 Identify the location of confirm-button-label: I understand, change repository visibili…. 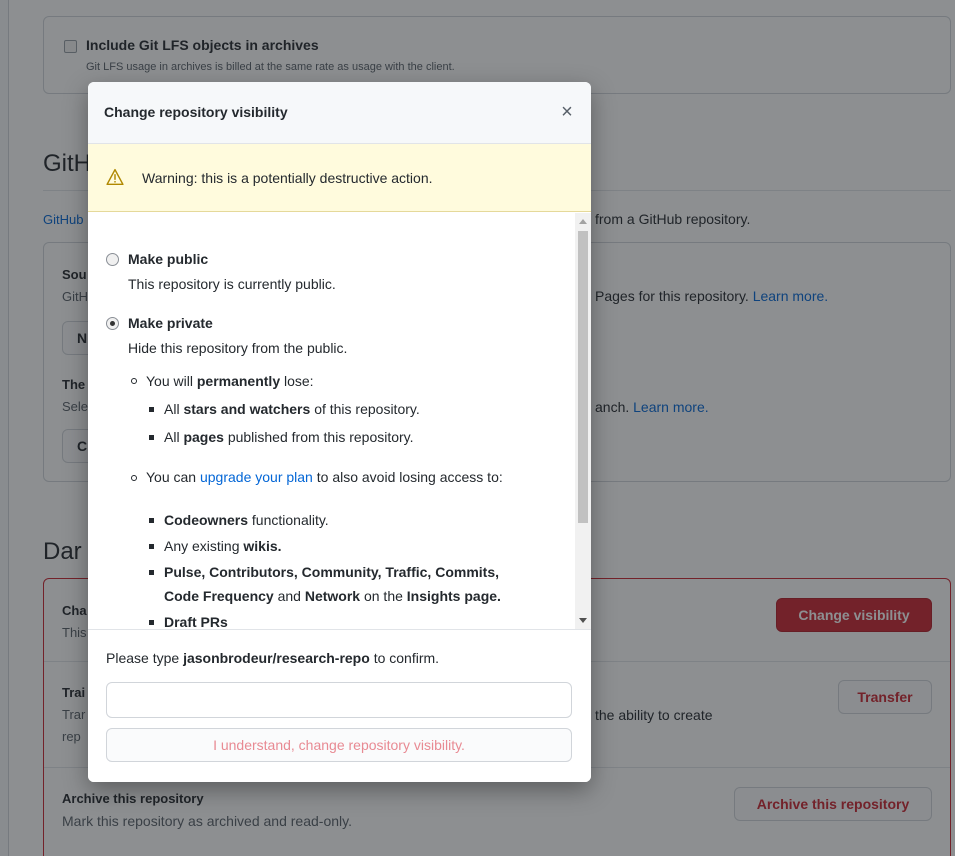
(339, 745).